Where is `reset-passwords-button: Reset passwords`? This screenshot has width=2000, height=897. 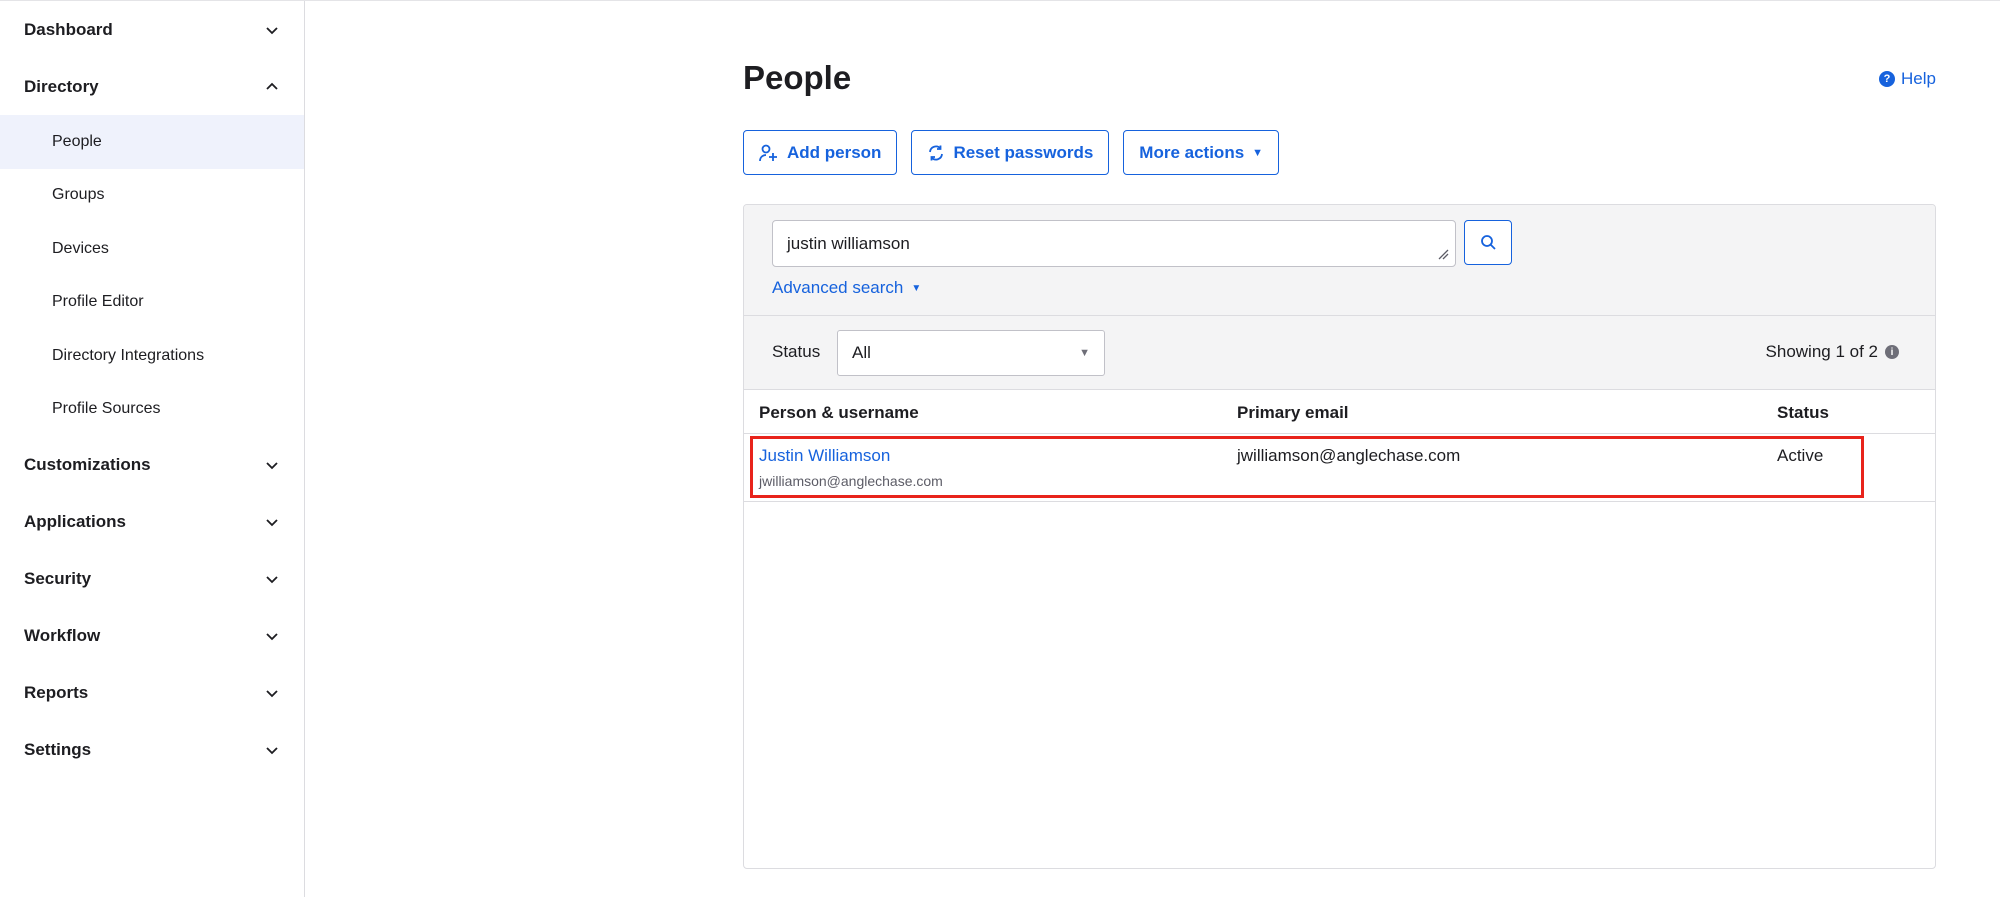
reset-passwords-button: Reset passwords is located at coordinates (1010, 152).